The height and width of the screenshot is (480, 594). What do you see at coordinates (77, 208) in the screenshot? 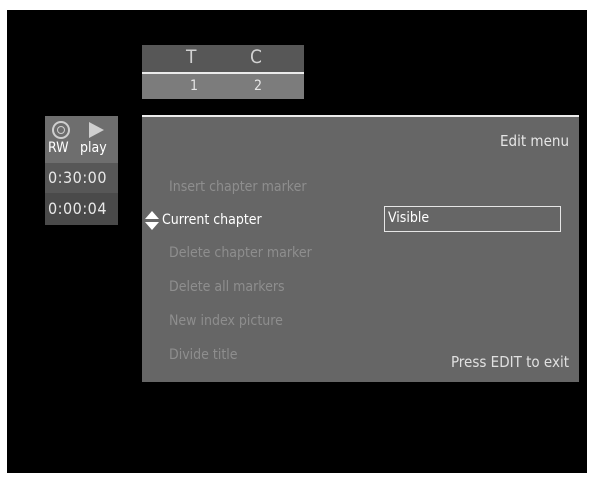
I see `elapsed-time: 0:00:04` at bounding box center [77, 208].